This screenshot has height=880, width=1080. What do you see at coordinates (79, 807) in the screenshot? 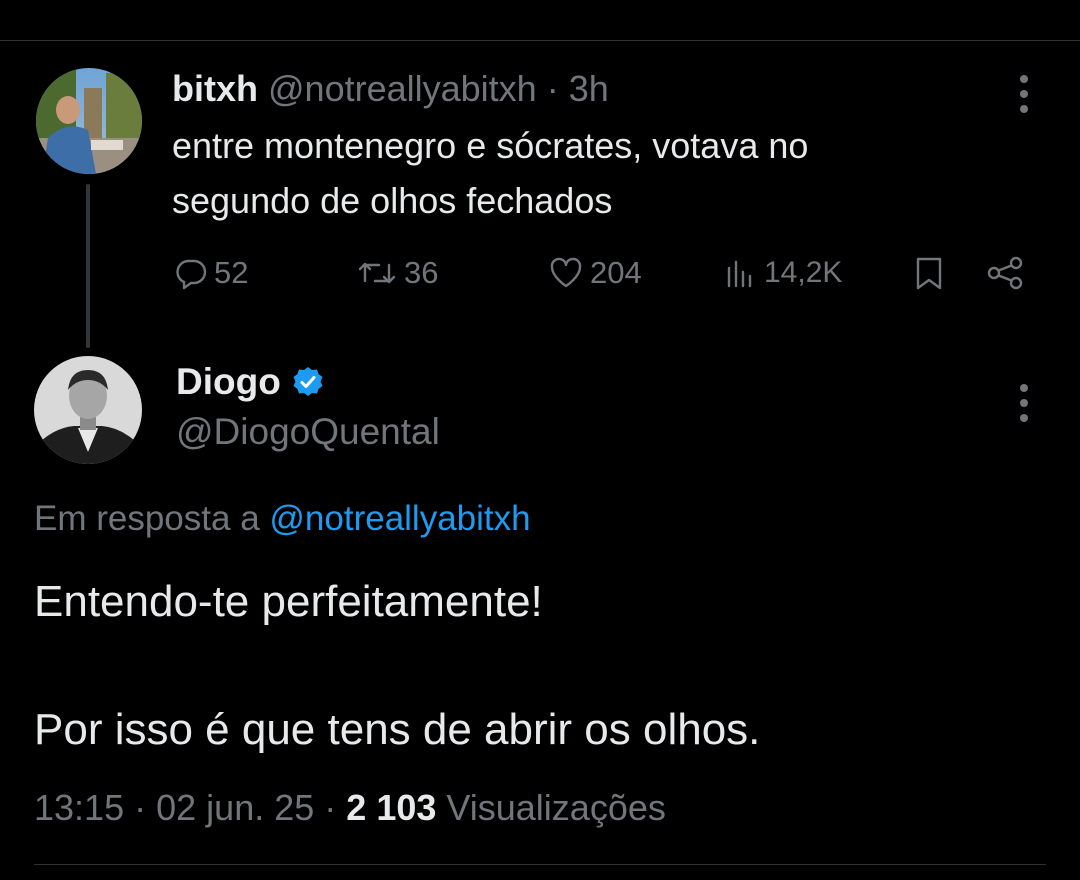
I see `tweet-time: 13:15` at bounding box center [79, 807].